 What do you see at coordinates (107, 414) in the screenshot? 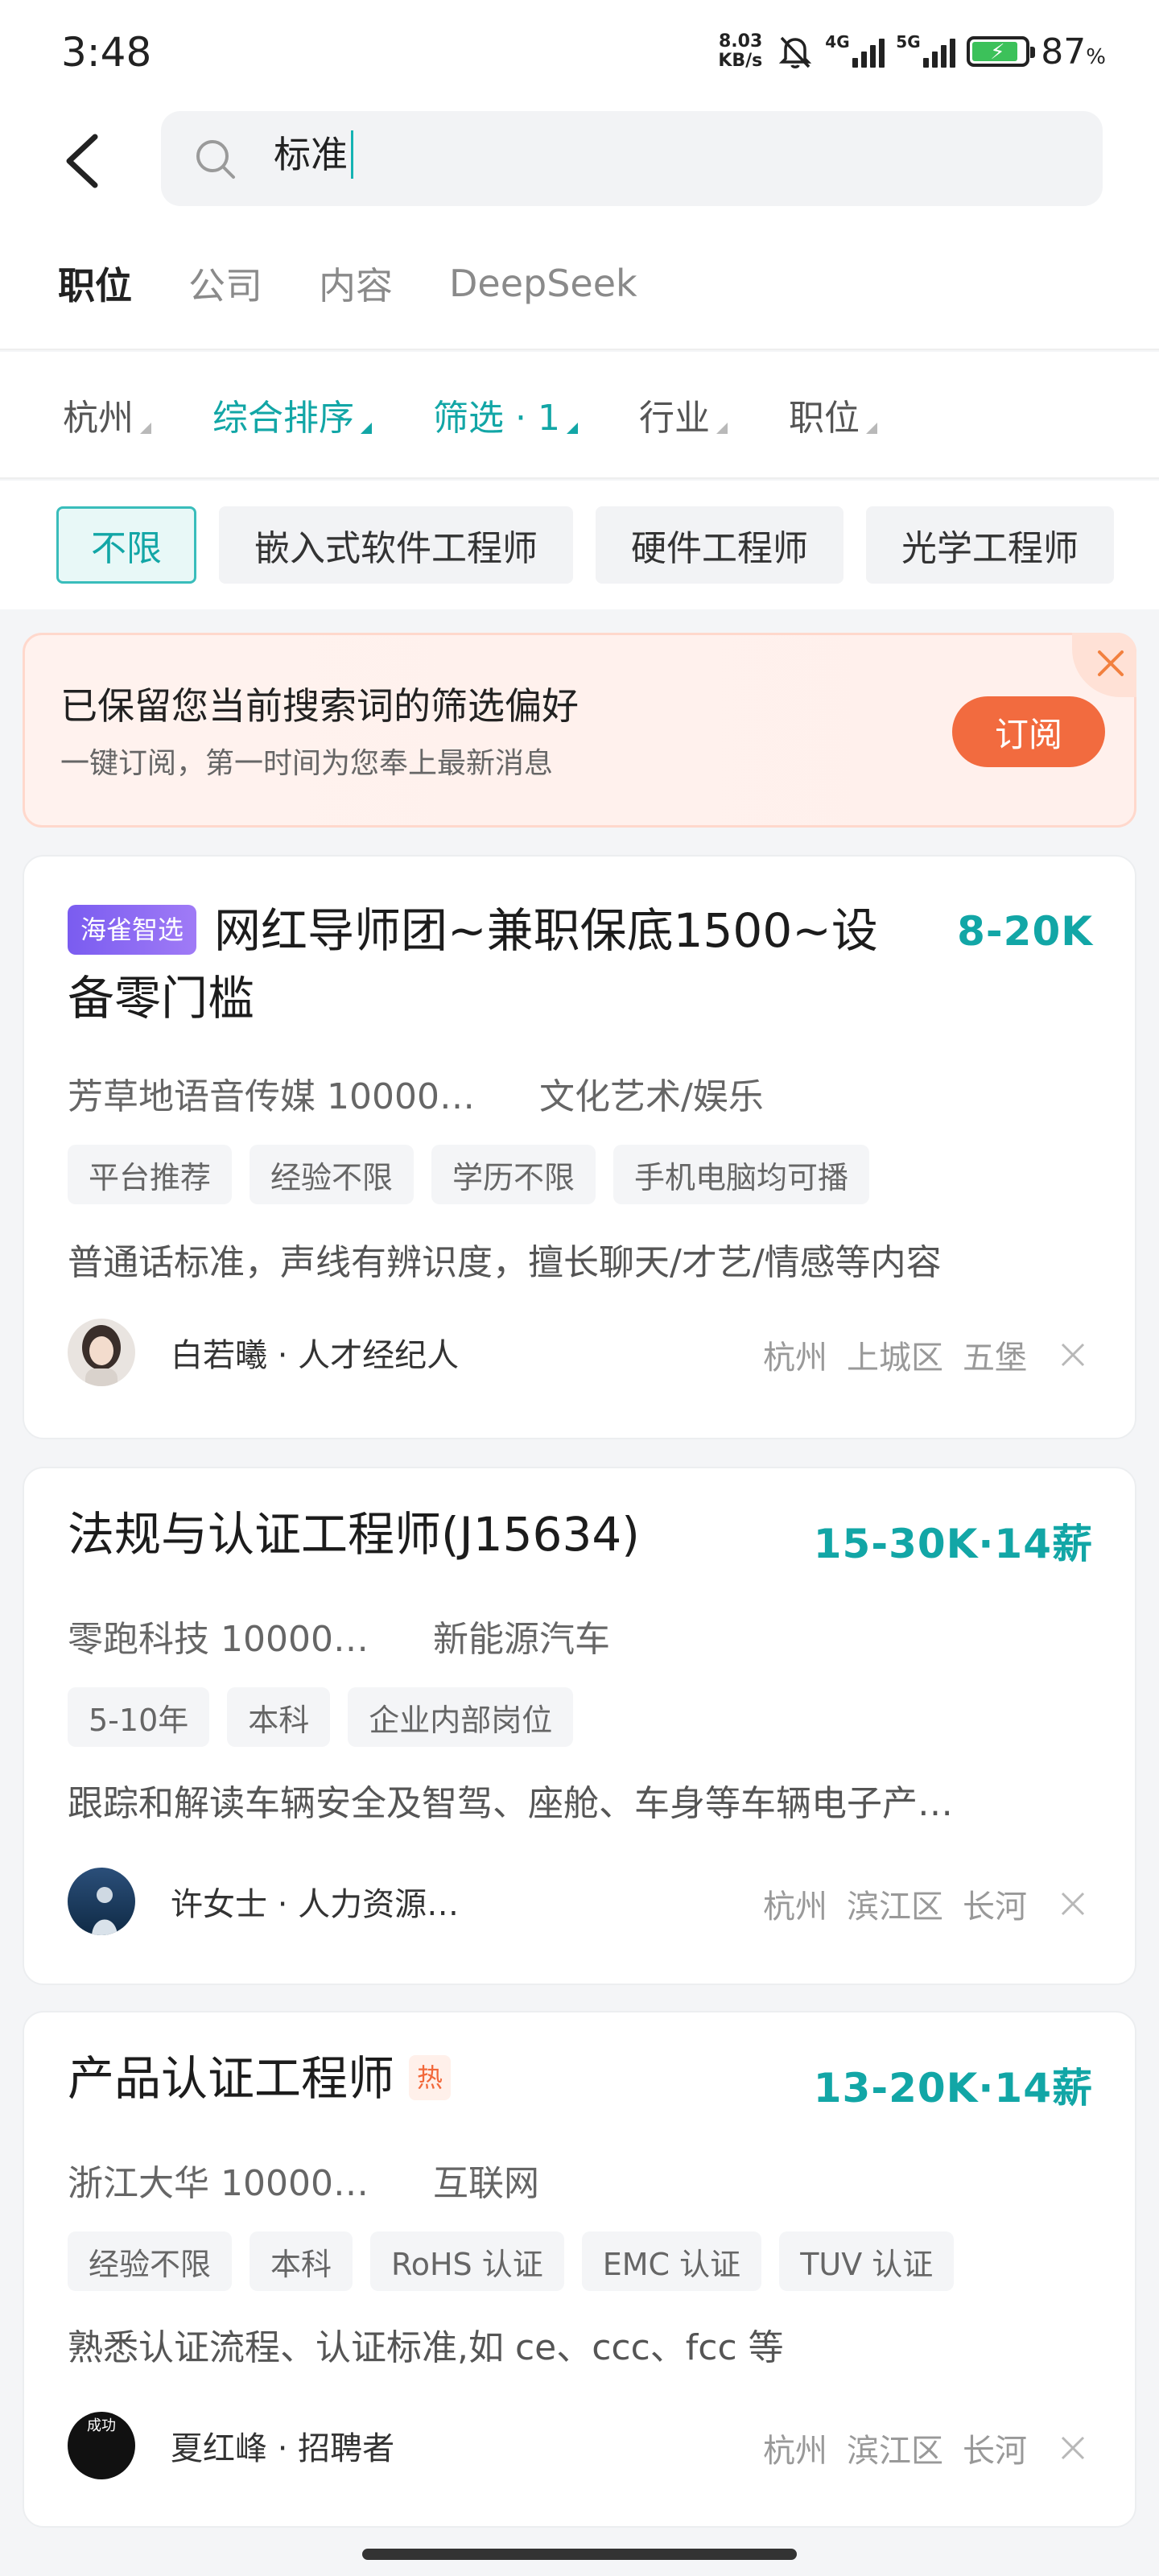
I see `filter-city: 杭州` at bounding box center [107, 414].